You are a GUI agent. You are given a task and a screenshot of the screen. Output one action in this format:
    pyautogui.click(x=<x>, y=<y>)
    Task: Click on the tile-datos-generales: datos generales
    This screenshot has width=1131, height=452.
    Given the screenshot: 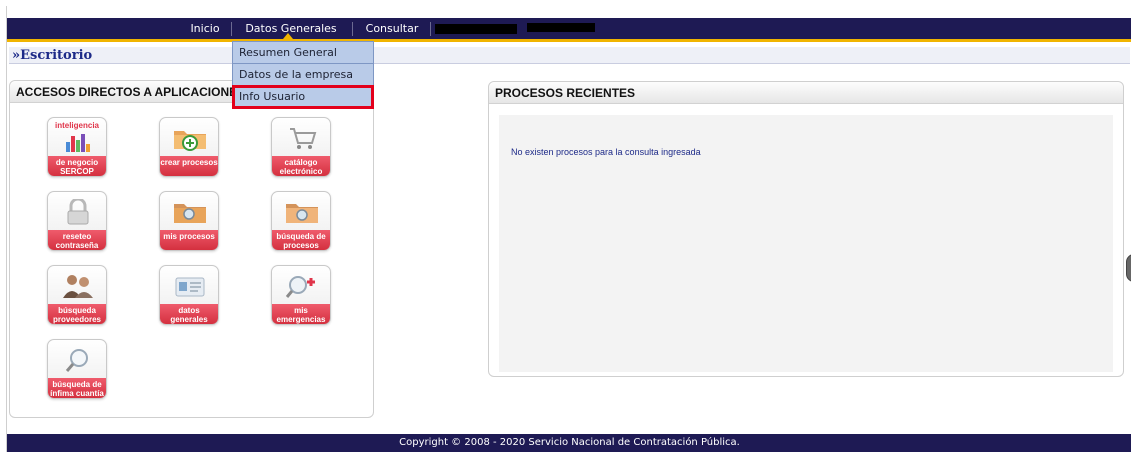 What is the action you would take?
    pyautogui.click(x=189, y=295)
    